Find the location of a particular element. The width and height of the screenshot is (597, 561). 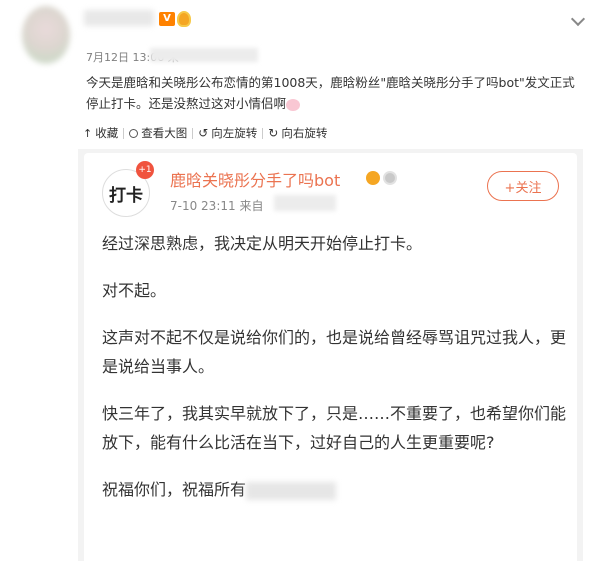

crown-icon is located at coordinates (373, 178).